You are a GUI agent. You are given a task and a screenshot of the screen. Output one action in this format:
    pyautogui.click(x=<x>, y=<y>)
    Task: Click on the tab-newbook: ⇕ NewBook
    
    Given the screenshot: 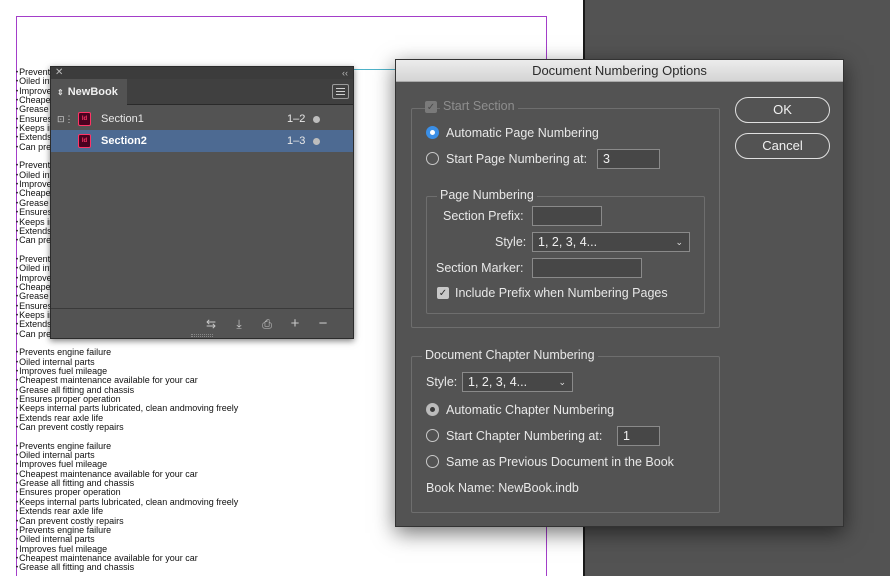 What is the action you would take?
    pyautogui.click(x=89, y=92)
    